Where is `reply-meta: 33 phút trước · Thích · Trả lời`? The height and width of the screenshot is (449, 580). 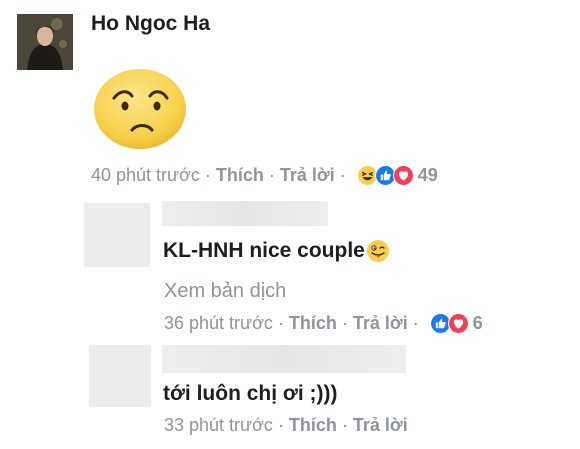
reply-meta: 33 phút trước · Thích · Trả lời is located at coordinates (286, 425).